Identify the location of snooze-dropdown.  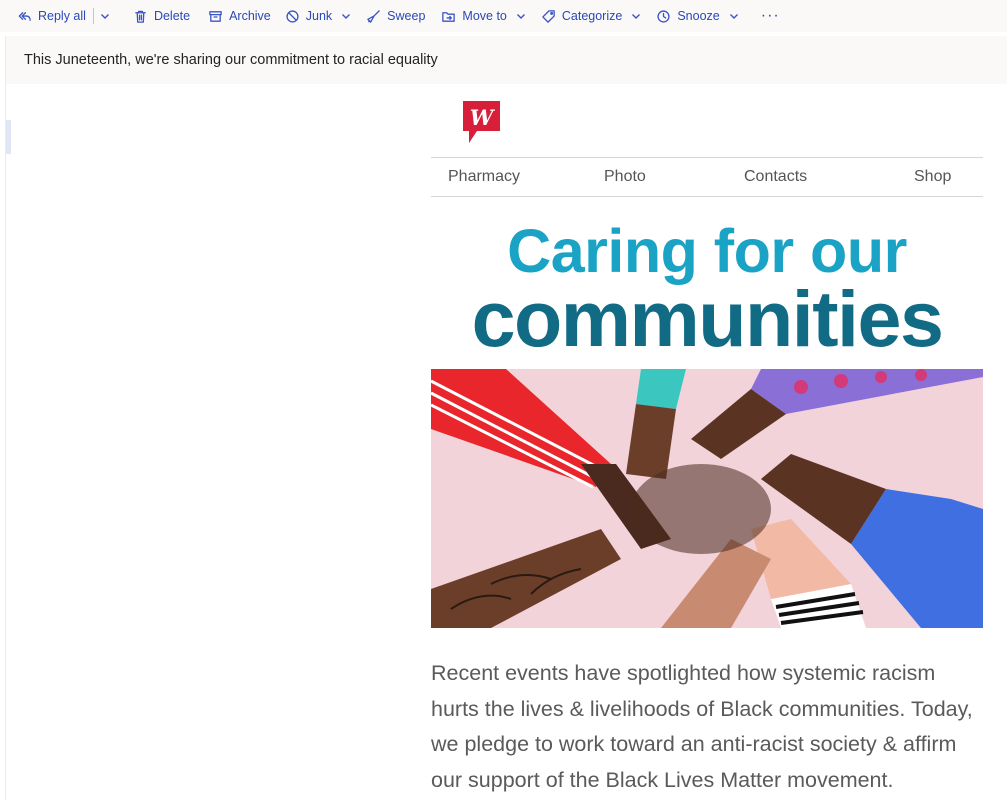
(734, 16).